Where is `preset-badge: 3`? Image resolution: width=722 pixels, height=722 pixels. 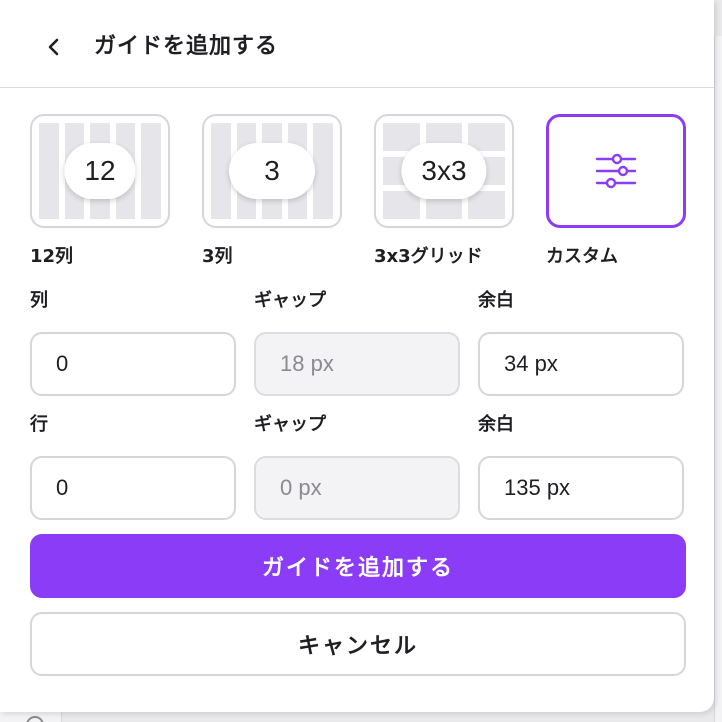 preset-badge: 3 is located at coordinates (272, 171).